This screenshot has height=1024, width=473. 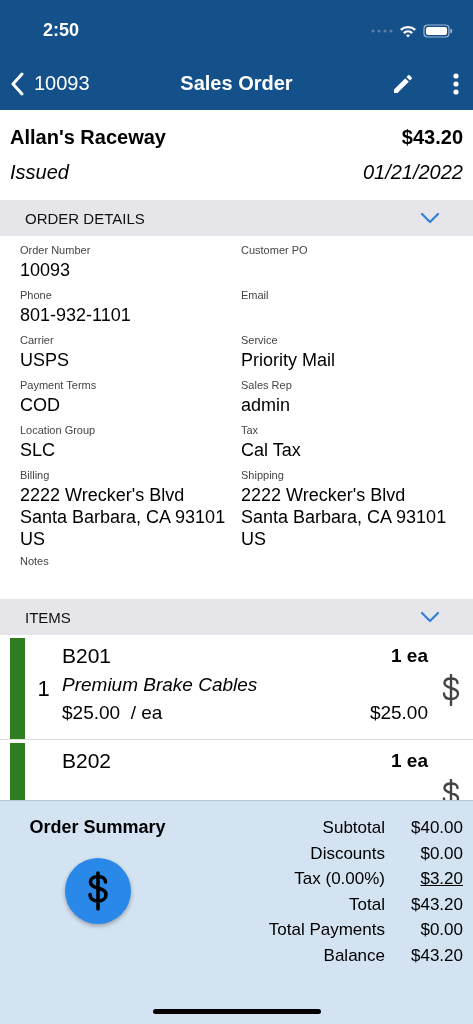 What do you see at coordinates (266, 405) in the screenshot?
I see `field-value: admin` at bounding box center [266, 405].